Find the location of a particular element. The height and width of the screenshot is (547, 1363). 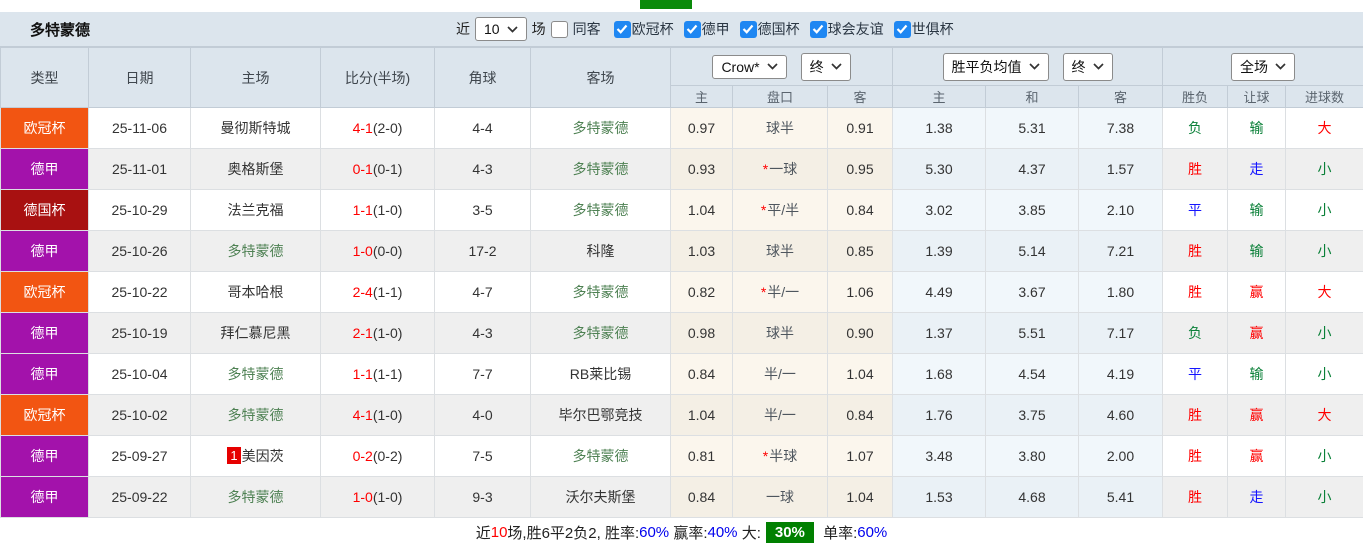

halftime-score: (0-0) is located at coordinates (387, 251).